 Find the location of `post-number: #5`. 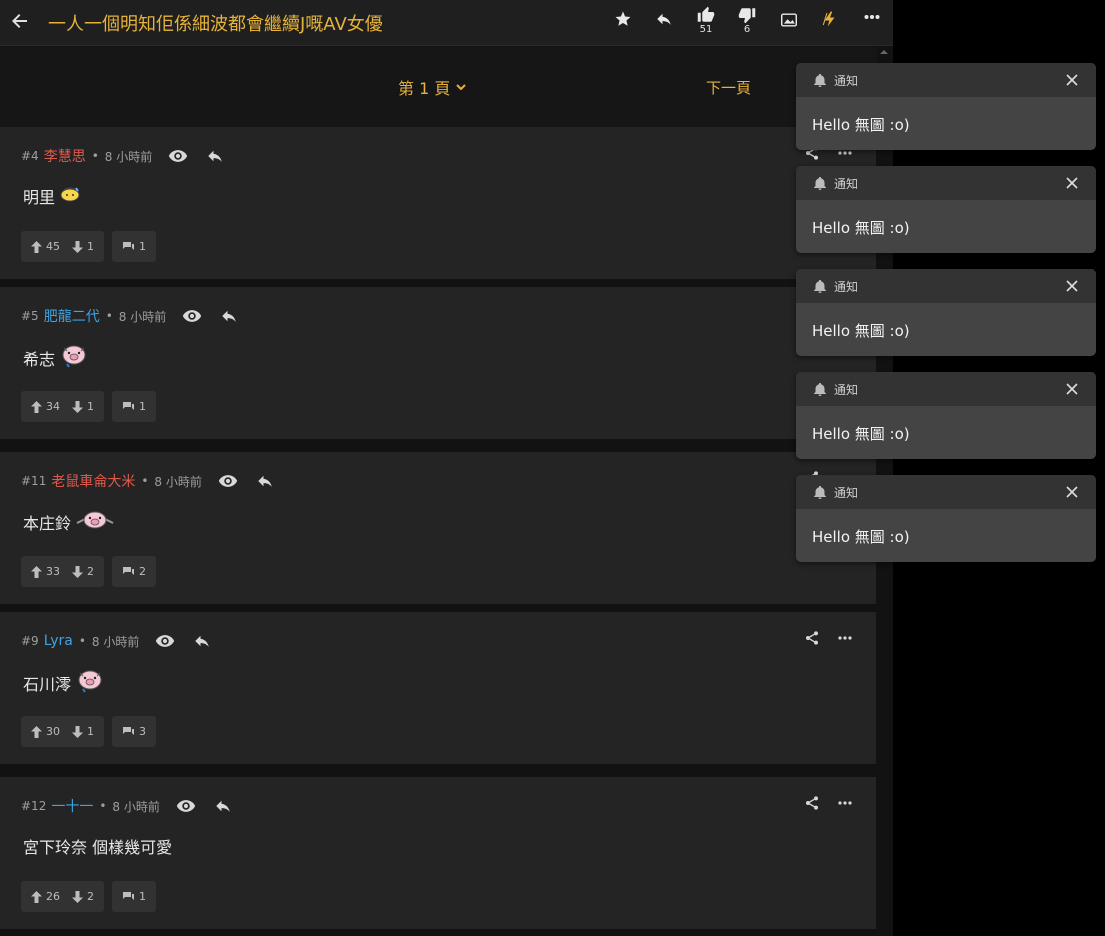

post-number: #5 is located at coordinates (30, 316).